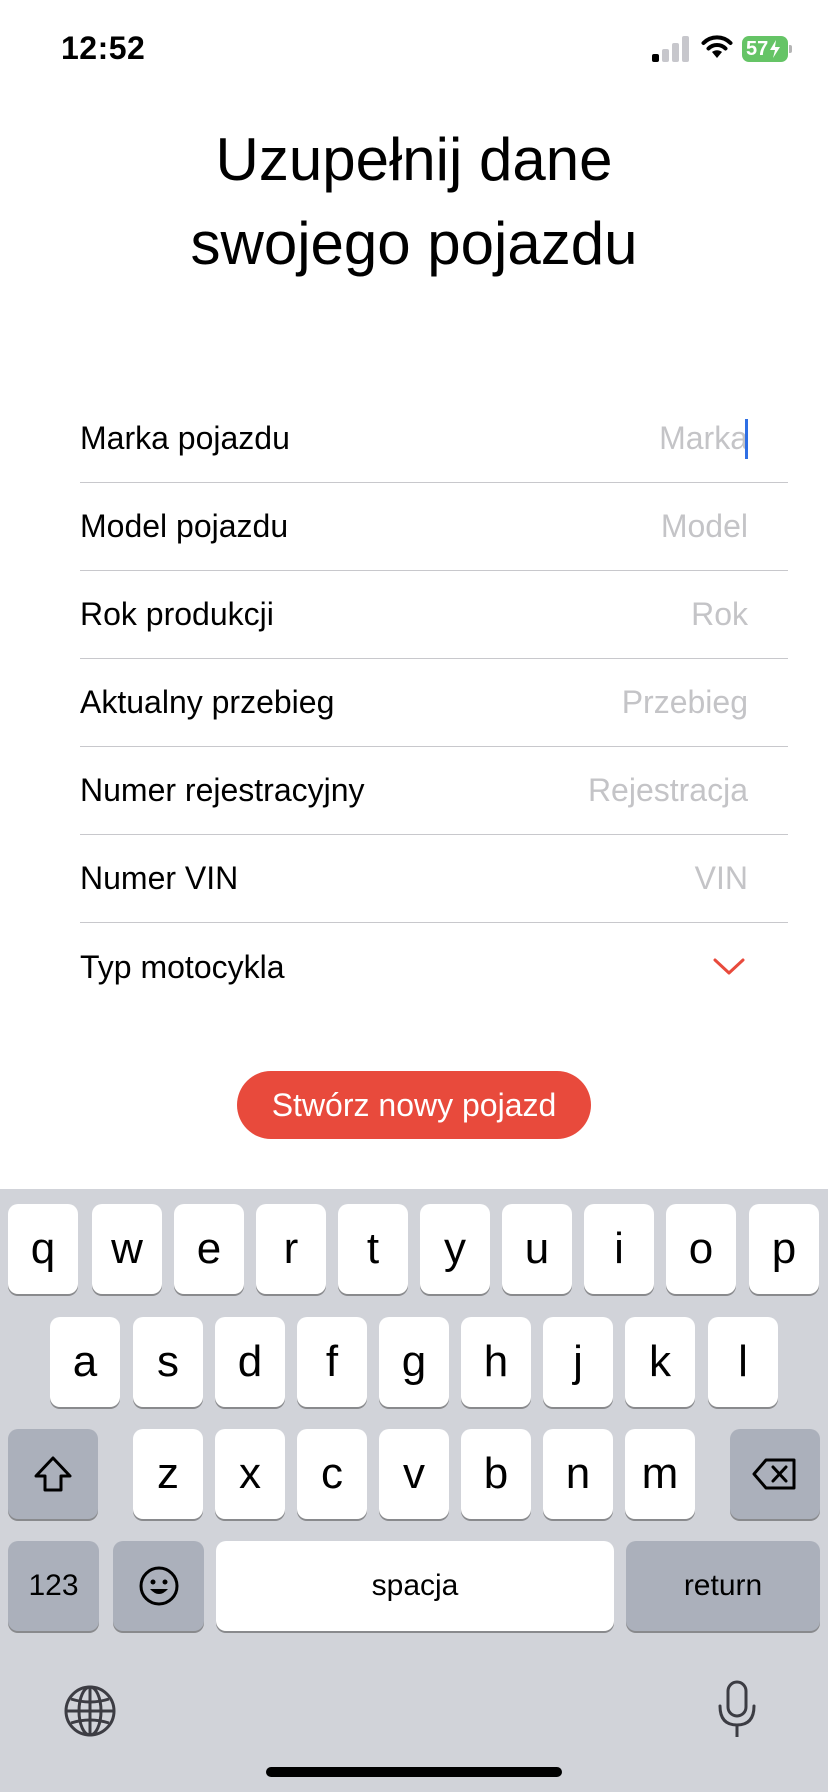 The height and width of the screenshot is (1792, 828). Describe the element at coordinates (159, 878) in the screenshot. I see `vin-label: Numer VIN` at that location.